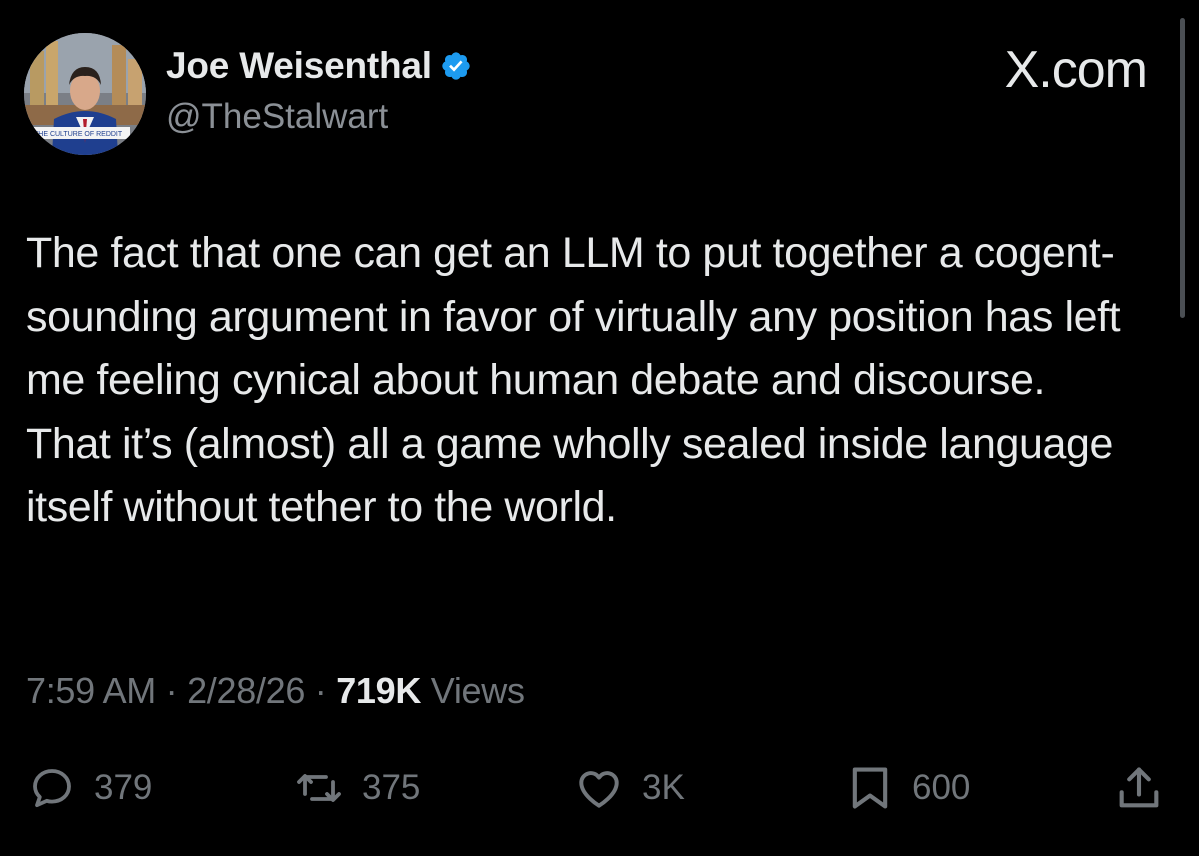 This screenshot has height=856, width=1199. What do you see at coordinates (78, 134) in the screenshot?
I see `avatar-caption: THE CULTURE OF REDDIT` at bounding box center [78, 134].